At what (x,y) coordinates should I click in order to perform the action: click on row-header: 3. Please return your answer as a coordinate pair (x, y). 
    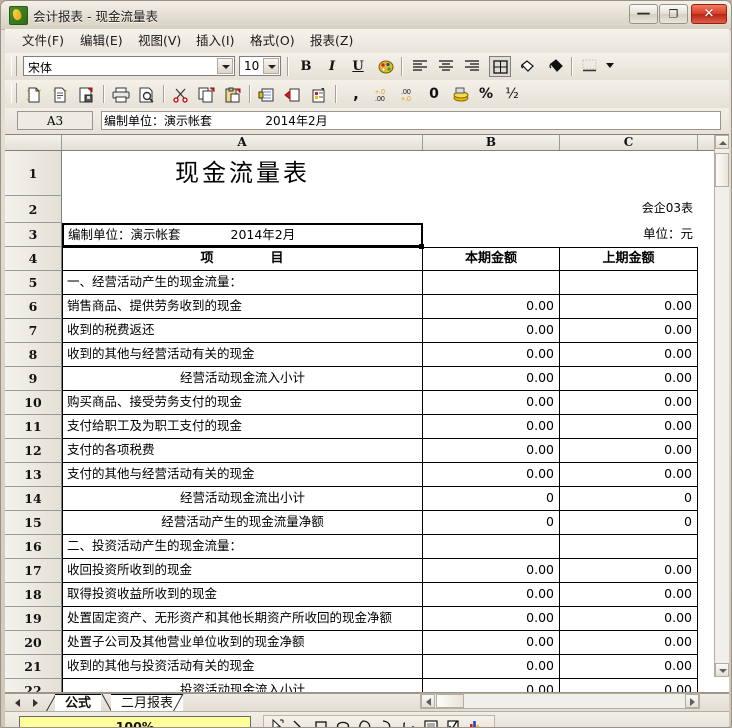
    Looking at the image, I should click on (33, 235).